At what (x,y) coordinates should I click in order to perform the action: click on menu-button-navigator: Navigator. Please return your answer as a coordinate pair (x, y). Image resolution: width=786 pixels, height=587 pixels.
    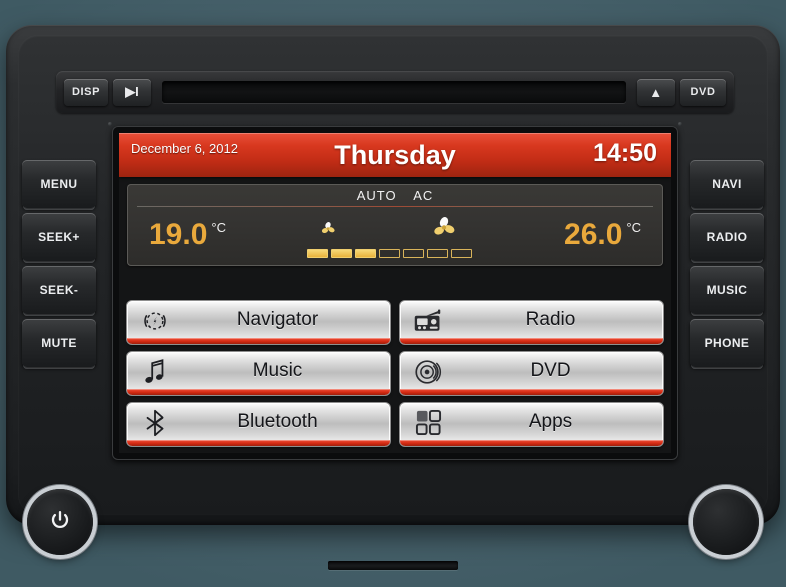
    Looking at the image, I should click on (258, 322).